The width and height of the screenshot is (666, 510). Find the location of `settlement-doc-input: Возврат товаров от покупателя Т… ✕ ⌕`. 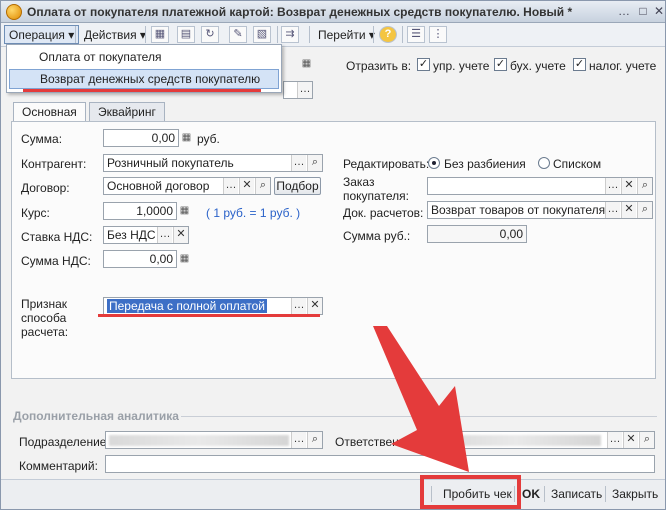

settlement-doc-input: Возврат товаров от покупателя Т… ✕ ⌕ is located at coordinates (540, 210).